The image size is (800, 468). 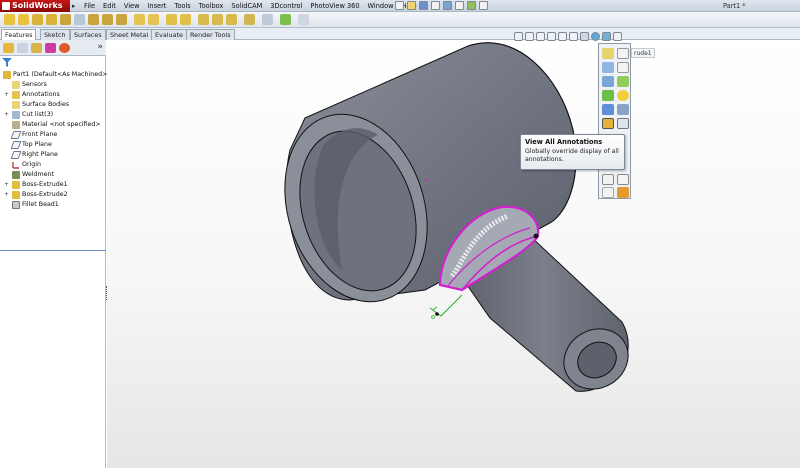 I want to click on view-planes-icon, so click(x=608, y=67).